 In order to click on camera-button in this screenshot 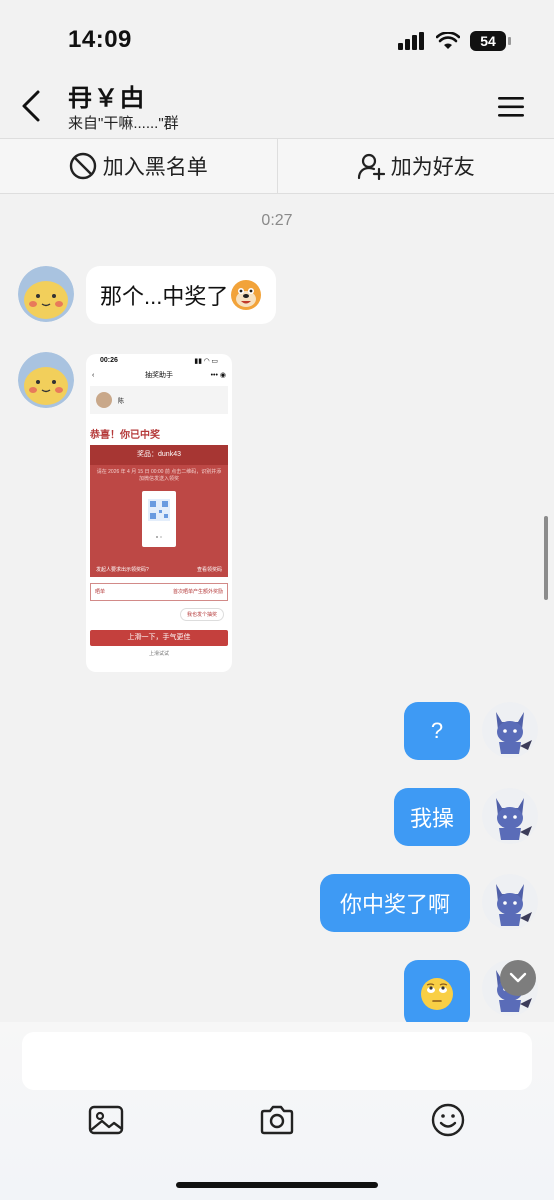, I will do `click(277, 1120)`.